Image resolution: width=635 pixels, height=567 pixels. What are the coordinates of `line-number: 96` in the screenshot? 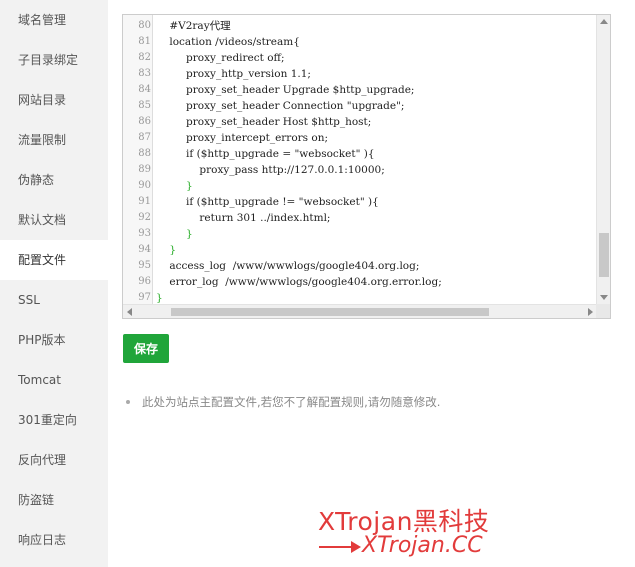 It's located at (144, 281).